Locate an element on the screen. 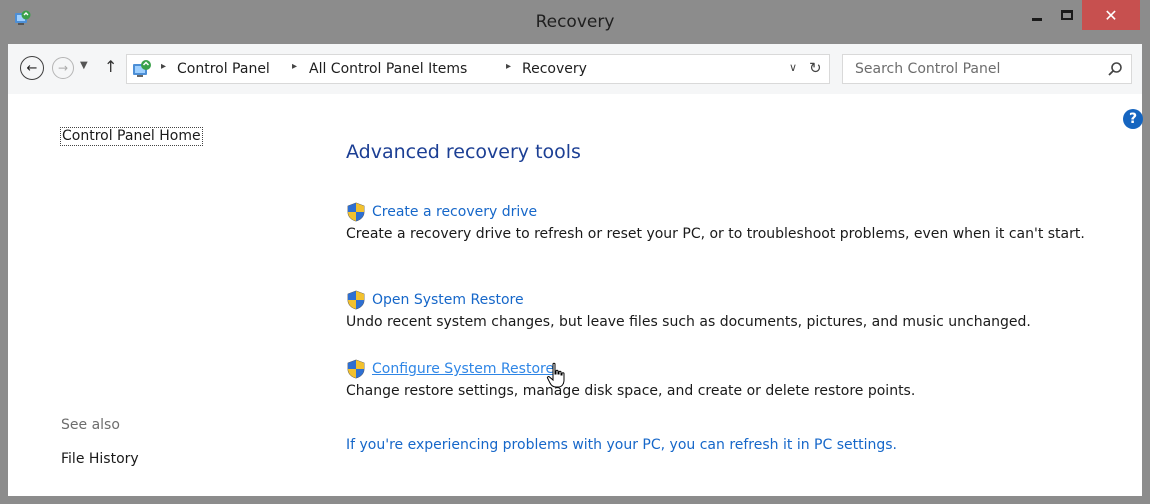 The height and width of the screenshot is (504, 1150). minimize-button is located at coordinates (1037, 15).